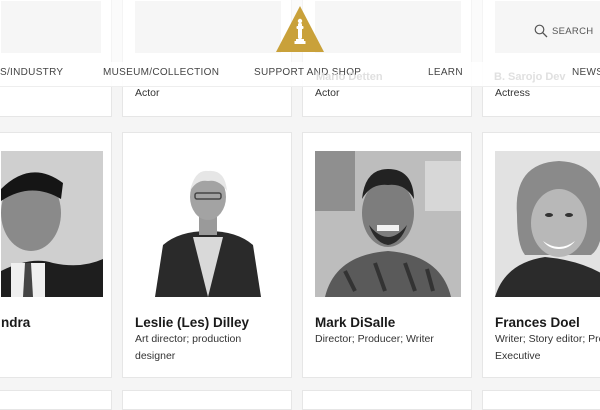  What do you see at coordinates (586, 72) in the screenshot?
I see `nav-item-news: NEWS` at bounding box center [586, 72].